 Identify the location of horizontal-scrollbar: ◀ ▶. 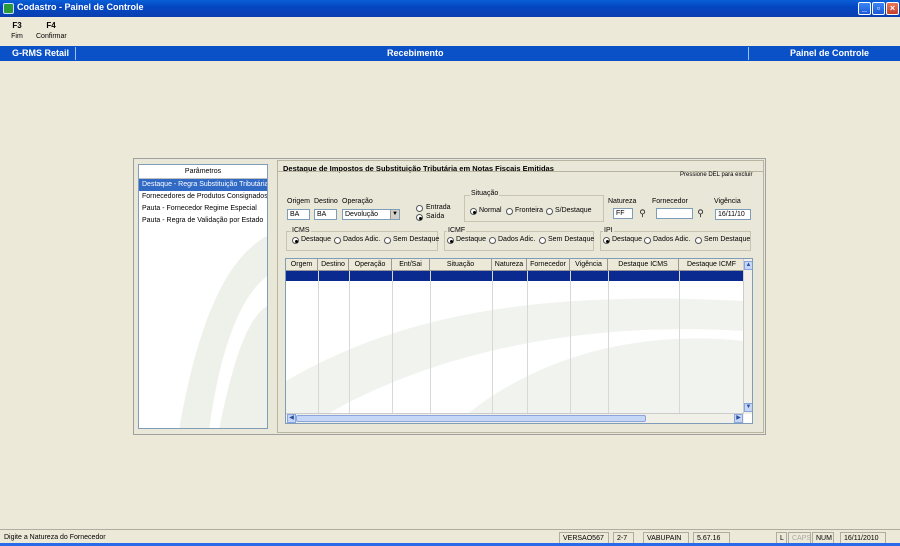
(515, 418).